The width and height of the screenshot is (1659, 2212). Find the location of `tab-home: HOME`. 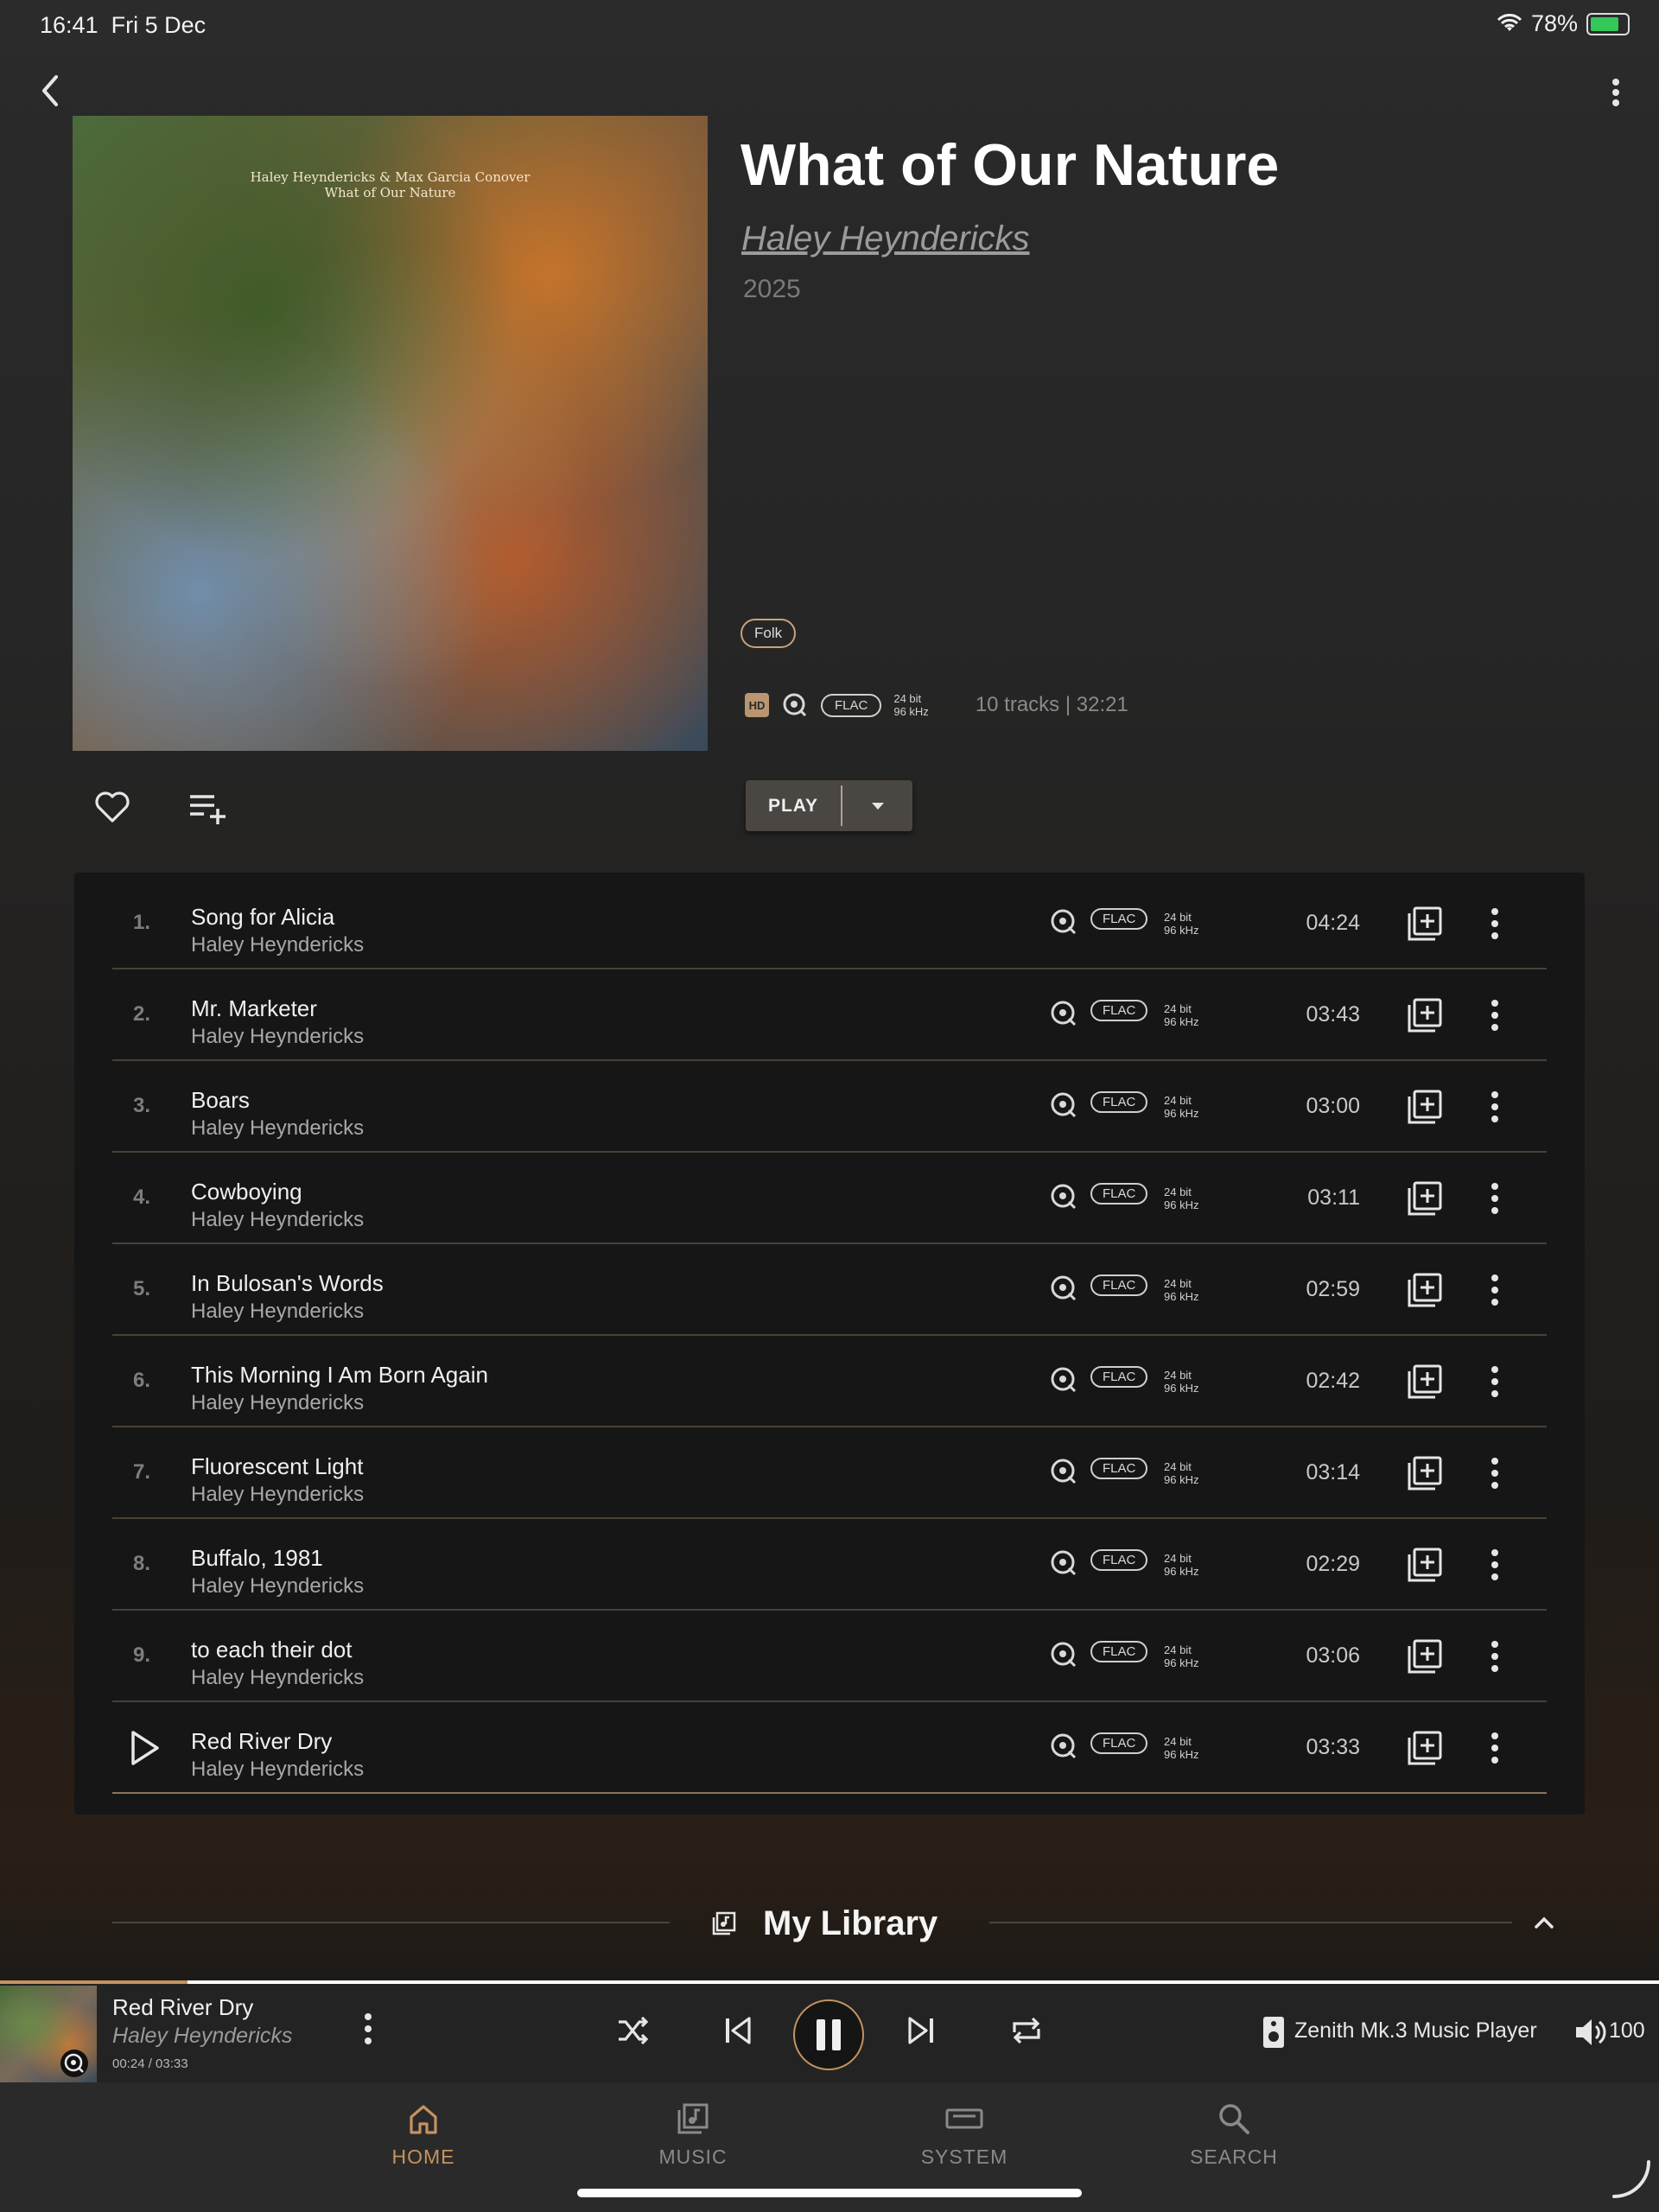

tab-home: HOME is located at coordinates (423, 2138).